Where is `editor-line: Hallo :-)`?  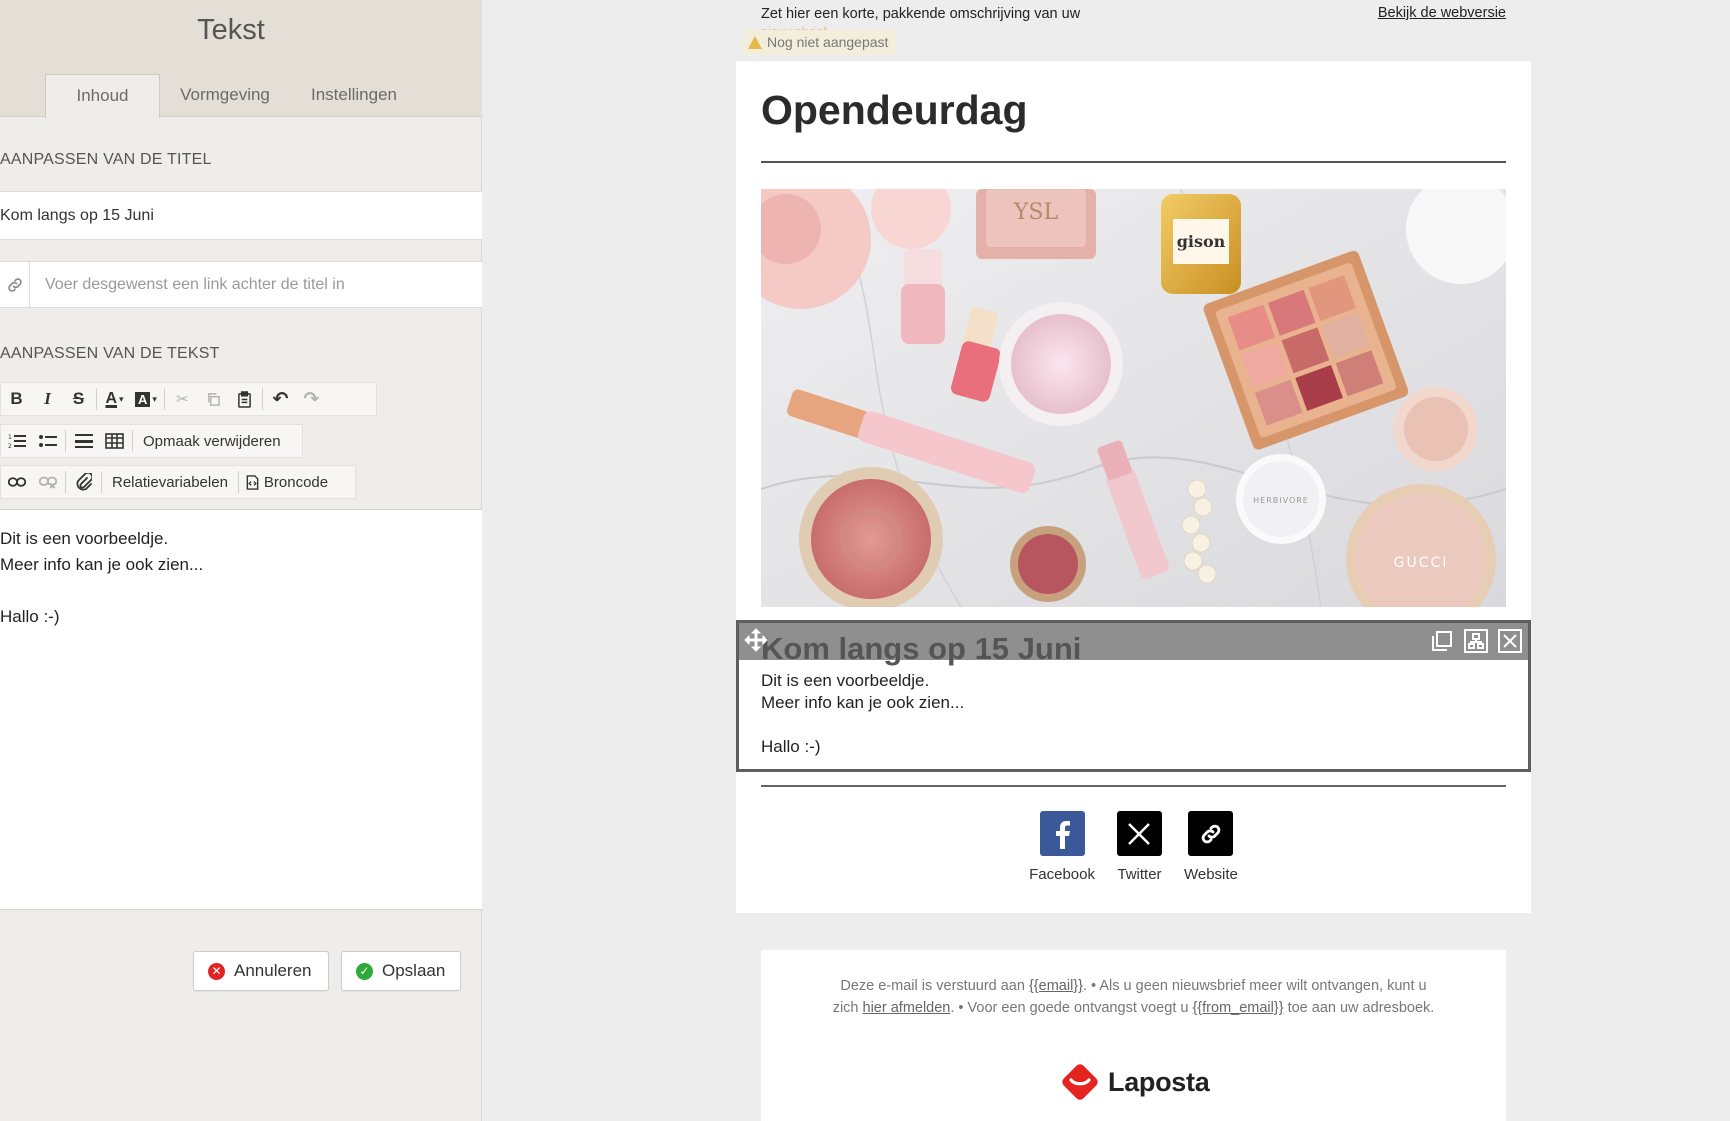 editor-line: Hallo :-) is located at coordinates (30, 616).